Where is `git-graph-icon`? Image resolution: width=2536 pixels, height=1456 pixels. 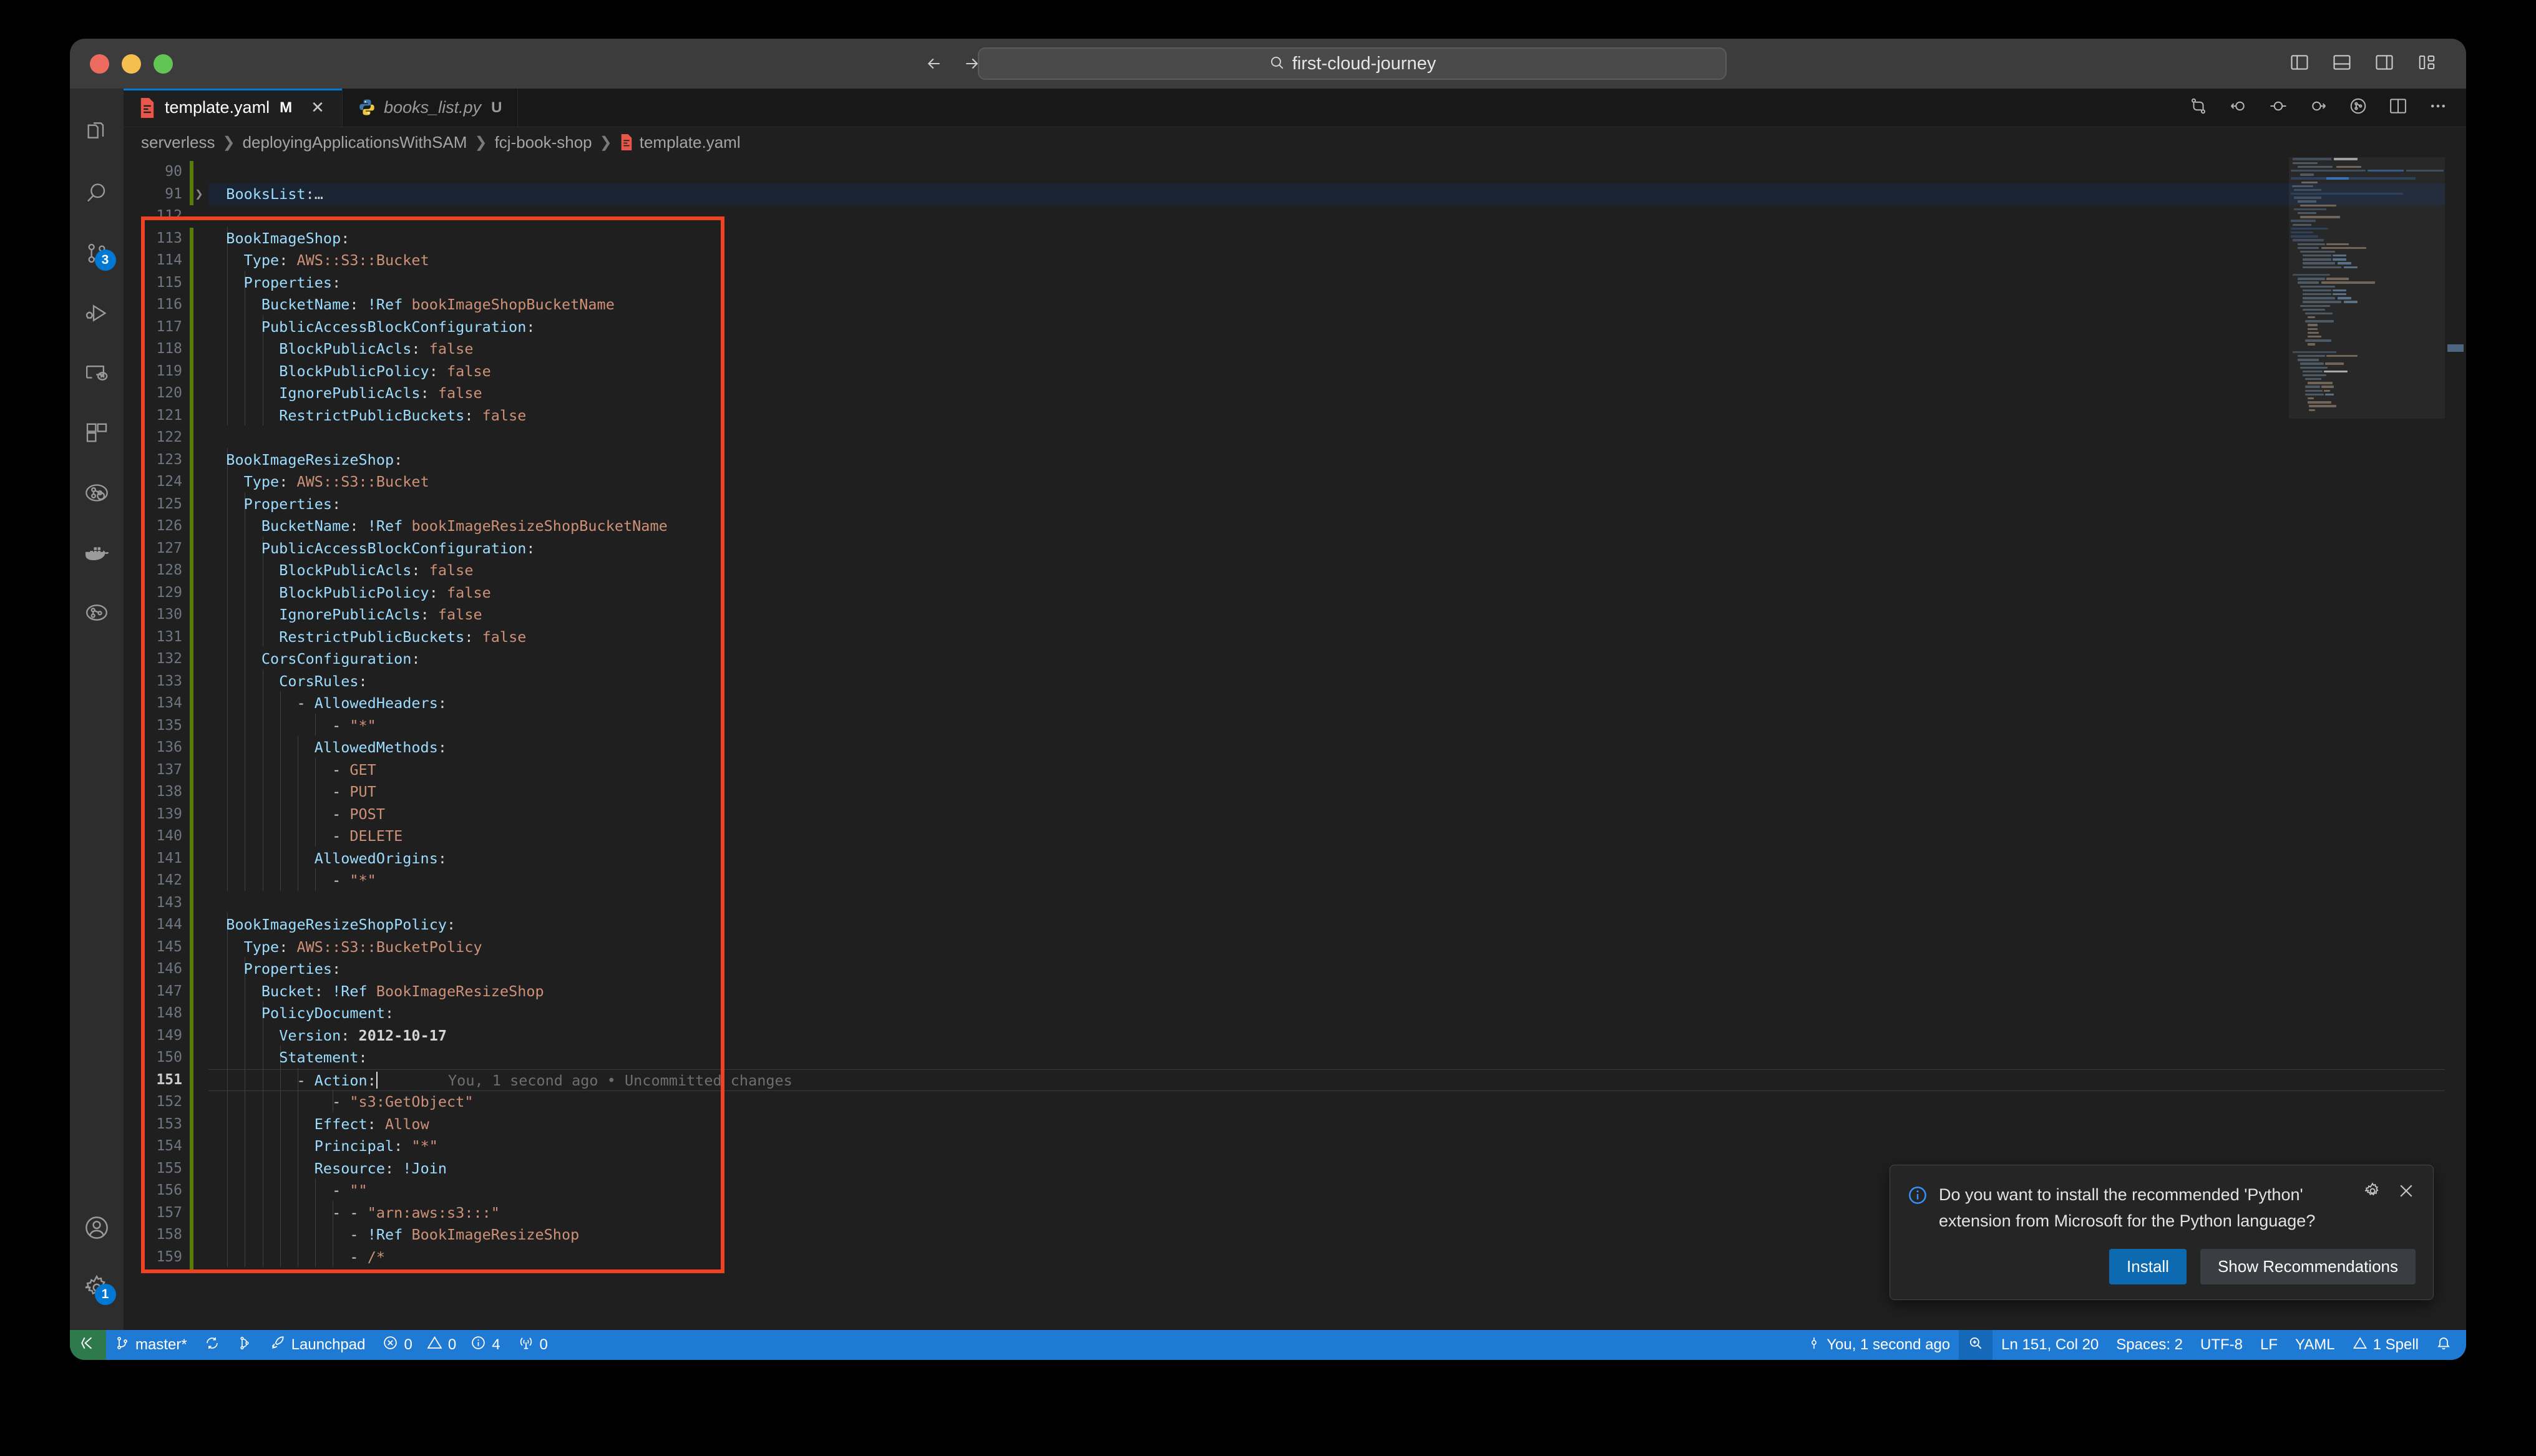
git-graph-icon is located at coordinates (2358, 108).